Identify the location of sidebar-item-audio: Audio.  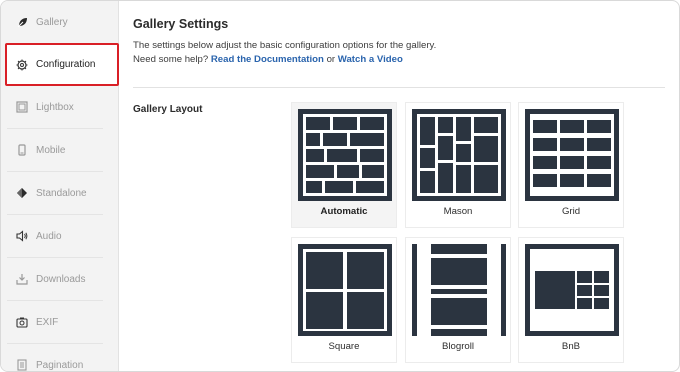
(55, 236).